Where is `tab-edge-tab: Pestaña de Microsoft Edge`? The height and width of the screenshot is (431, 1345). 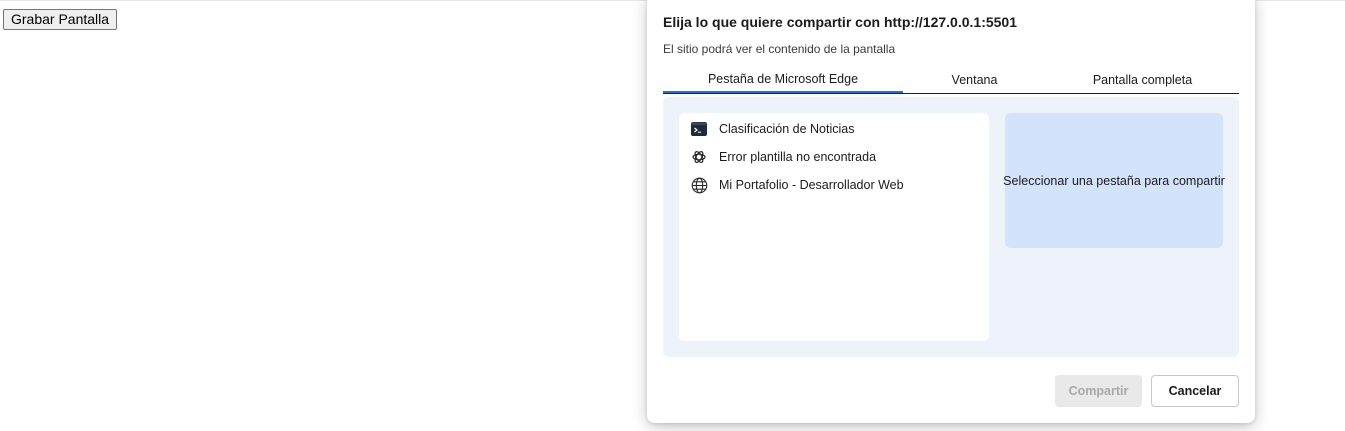 tab-edge-tab: Pestaña de Microsoft Edge is located at coordinates (783, 79).